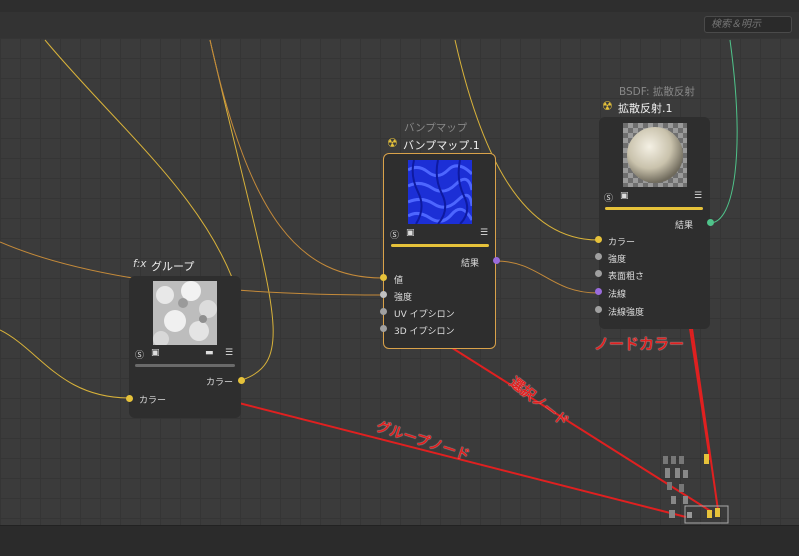 This screenshot has height=556, width=799. Describe the element at coordinates (399, 540) in the screenshot. I see `bottom-bar` at that location.